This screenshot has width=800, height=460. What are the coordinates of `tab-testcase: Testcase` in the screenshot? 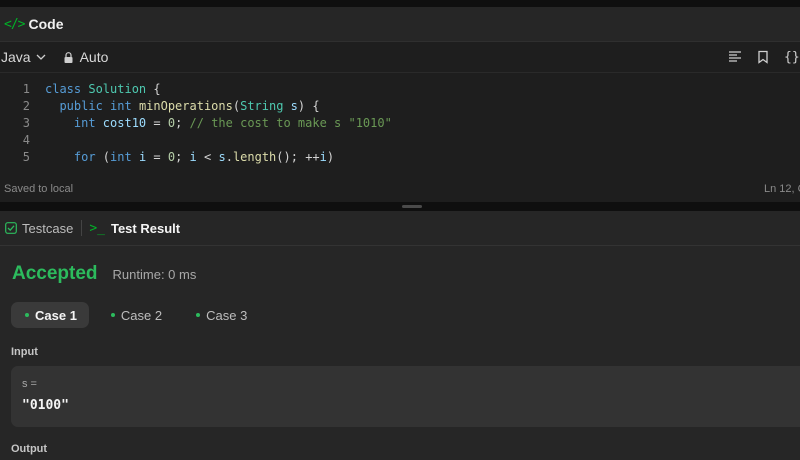 It's located at (39, 228).